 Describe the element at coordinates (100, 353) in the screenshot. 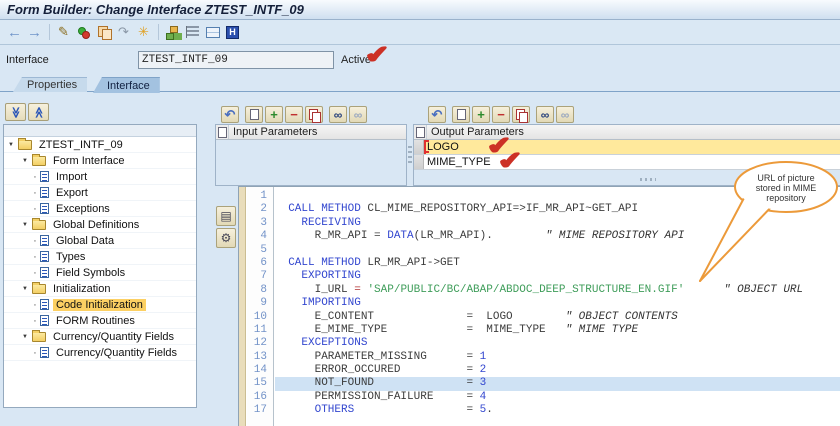

I see `tree-item-currency-quantity-fields: · Currency/Quantity Fields` at that location.